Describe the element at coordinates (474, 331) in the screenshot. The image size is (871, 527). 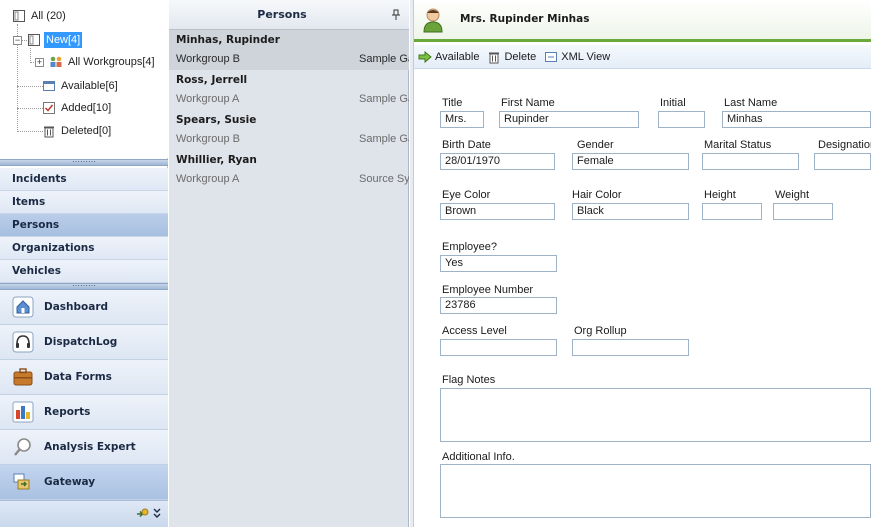
I see `access-level-label: Access Level` at that location.